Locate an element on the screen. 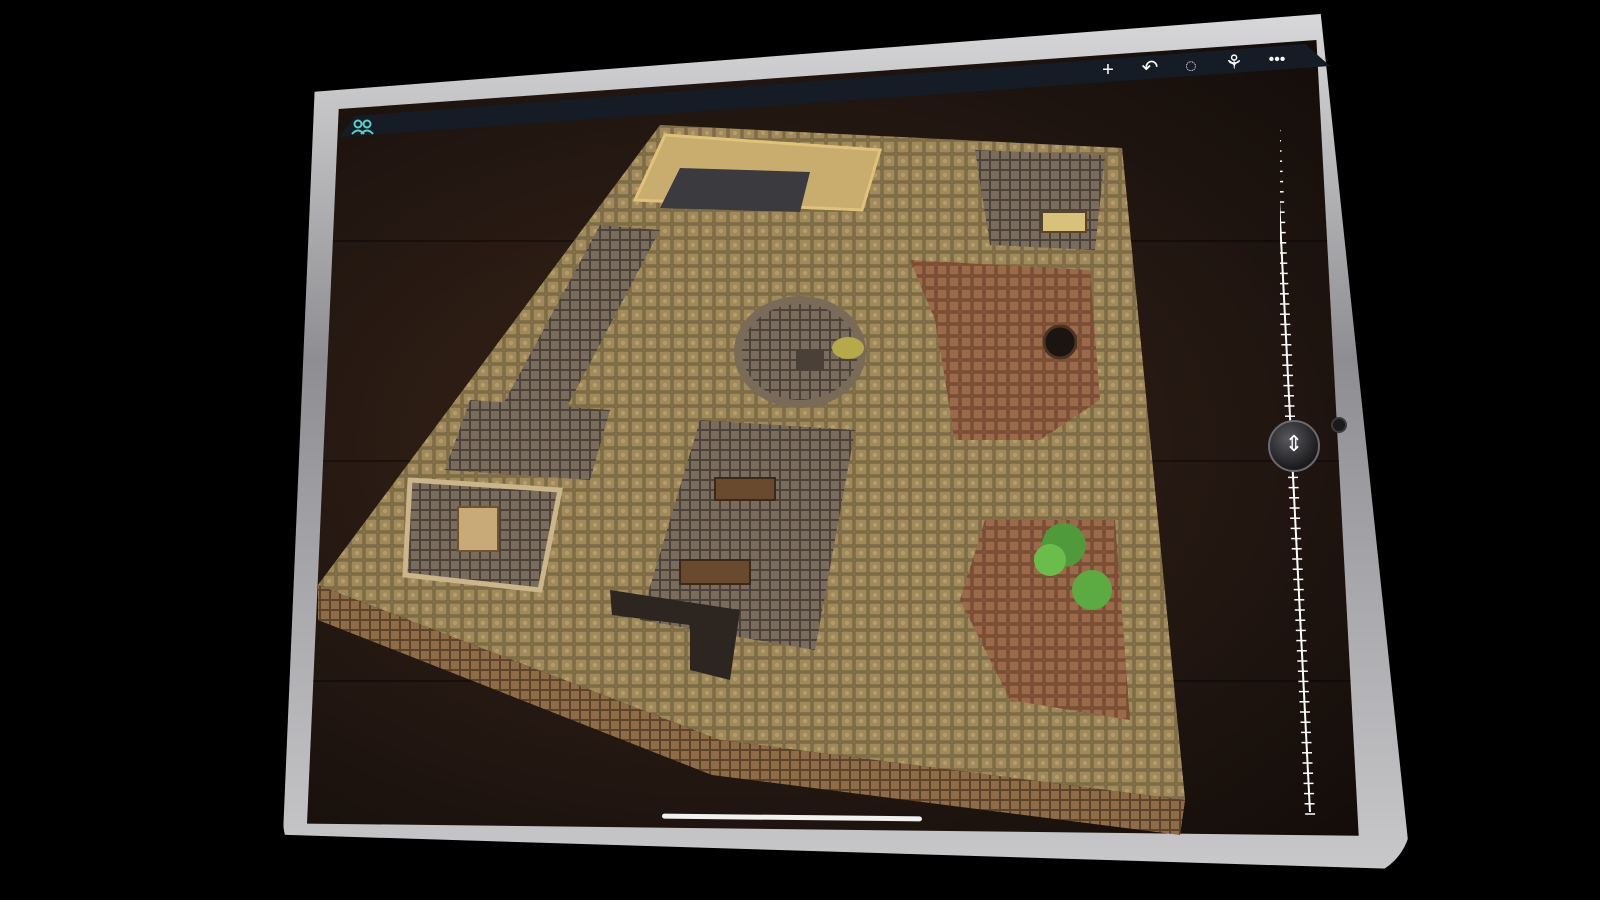 This screenshot has height=900, width=1600. vertical-move-icon: ⇕ is located at coordinates (1294, 443).